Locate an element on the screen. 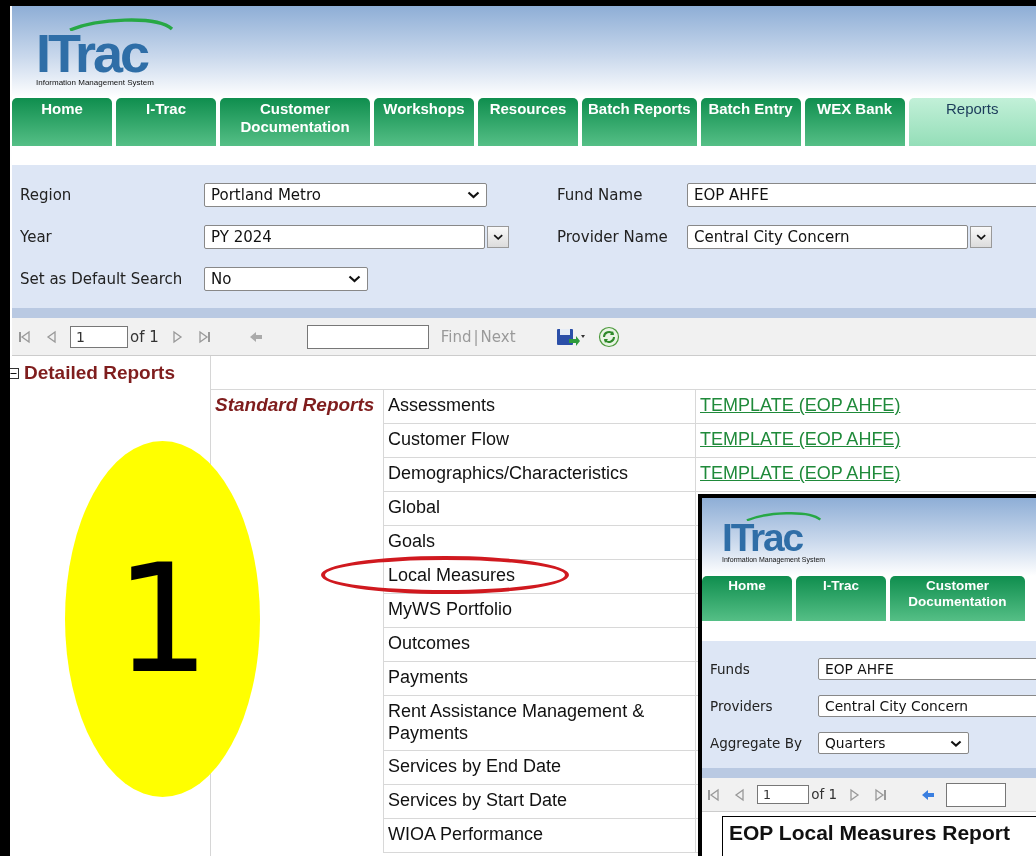  logo-tagline: Information Management System is located at coordinates (95, 82).